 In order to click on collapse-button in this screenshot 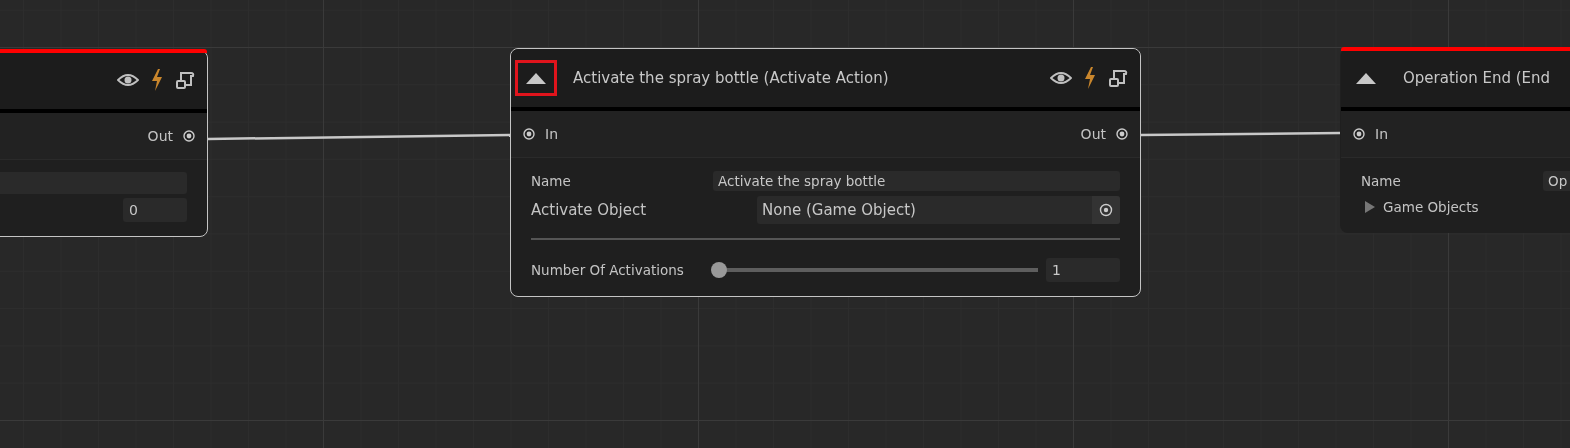, I will do `click(536, 78)`.